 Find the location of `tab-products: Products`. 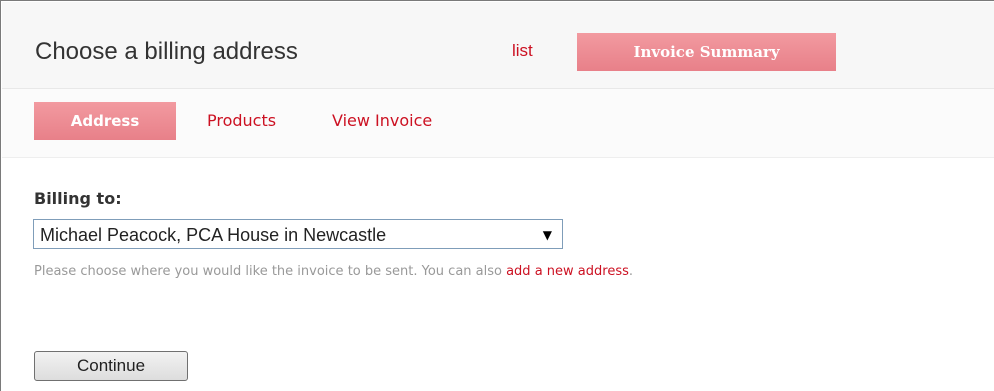

tab-products: Products is located at coordinates (241, 121).